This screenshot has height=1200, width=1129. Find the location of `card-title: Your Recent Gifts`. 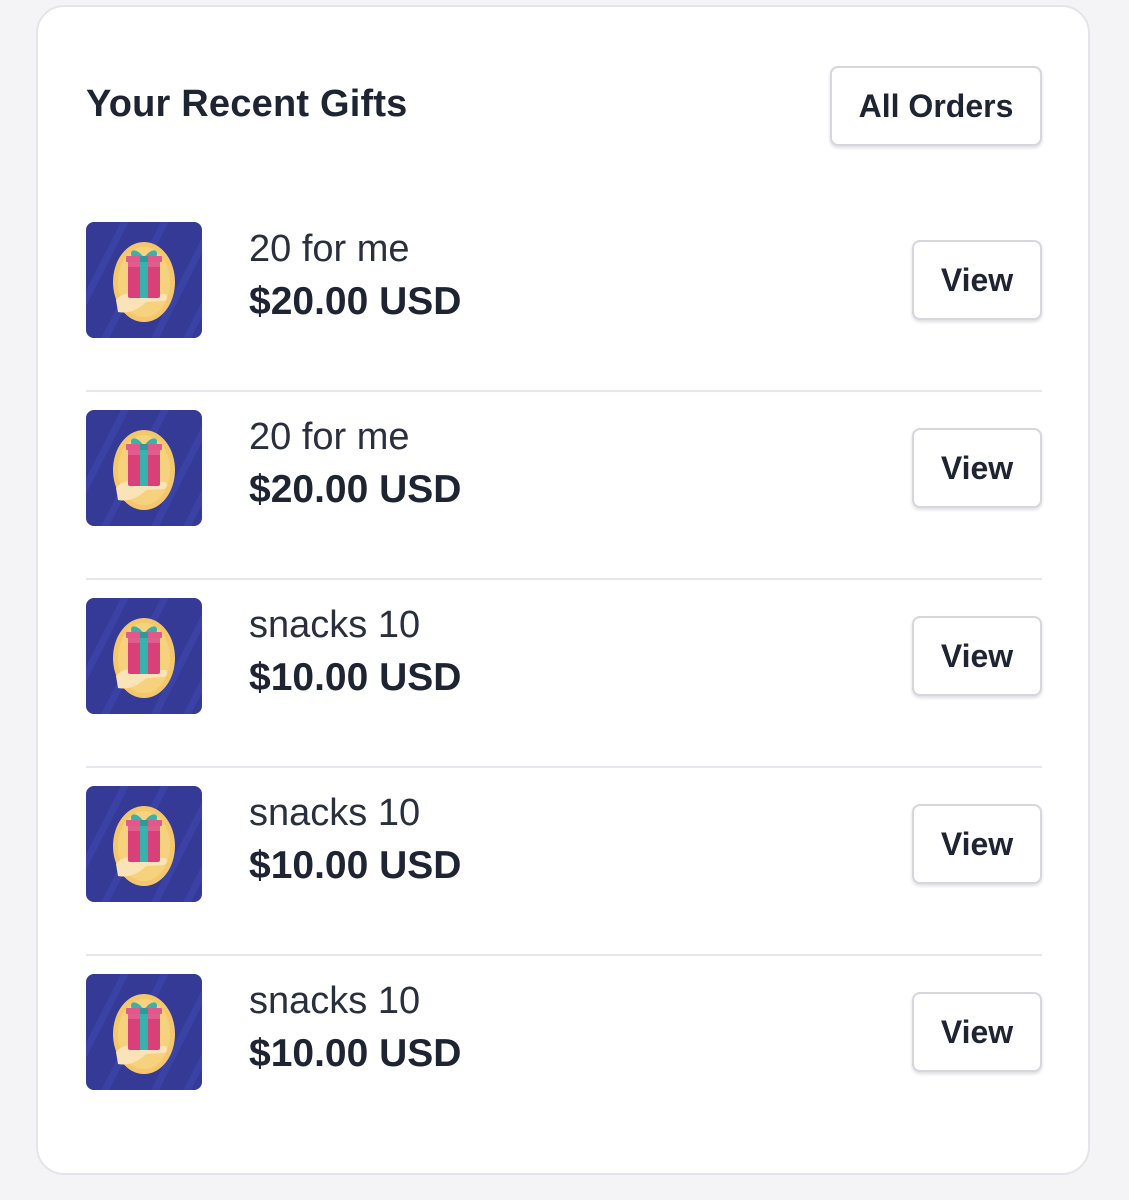

card-title: Your Recent Gifts is located at coordinates (247, 103).